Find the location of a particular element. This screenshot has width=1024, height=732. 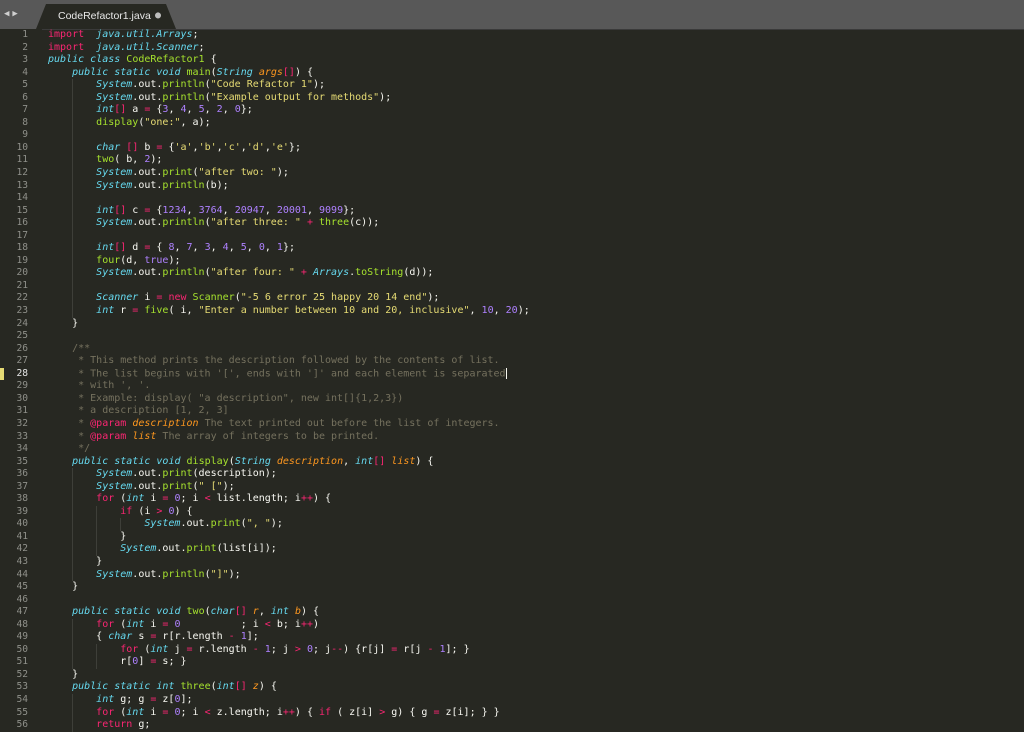

file-tab: CodeRefactor1.java ● is located at coordinates (106, 16).